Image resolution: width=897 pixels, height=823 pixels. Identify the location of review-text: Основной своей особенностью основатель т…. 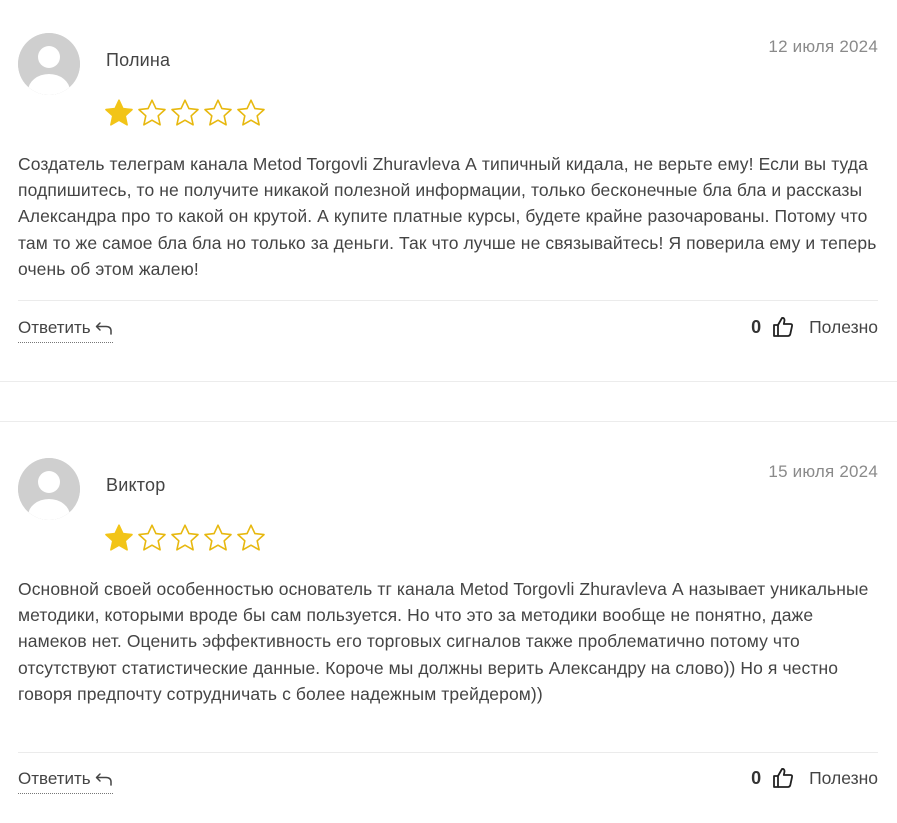
(443, 641).